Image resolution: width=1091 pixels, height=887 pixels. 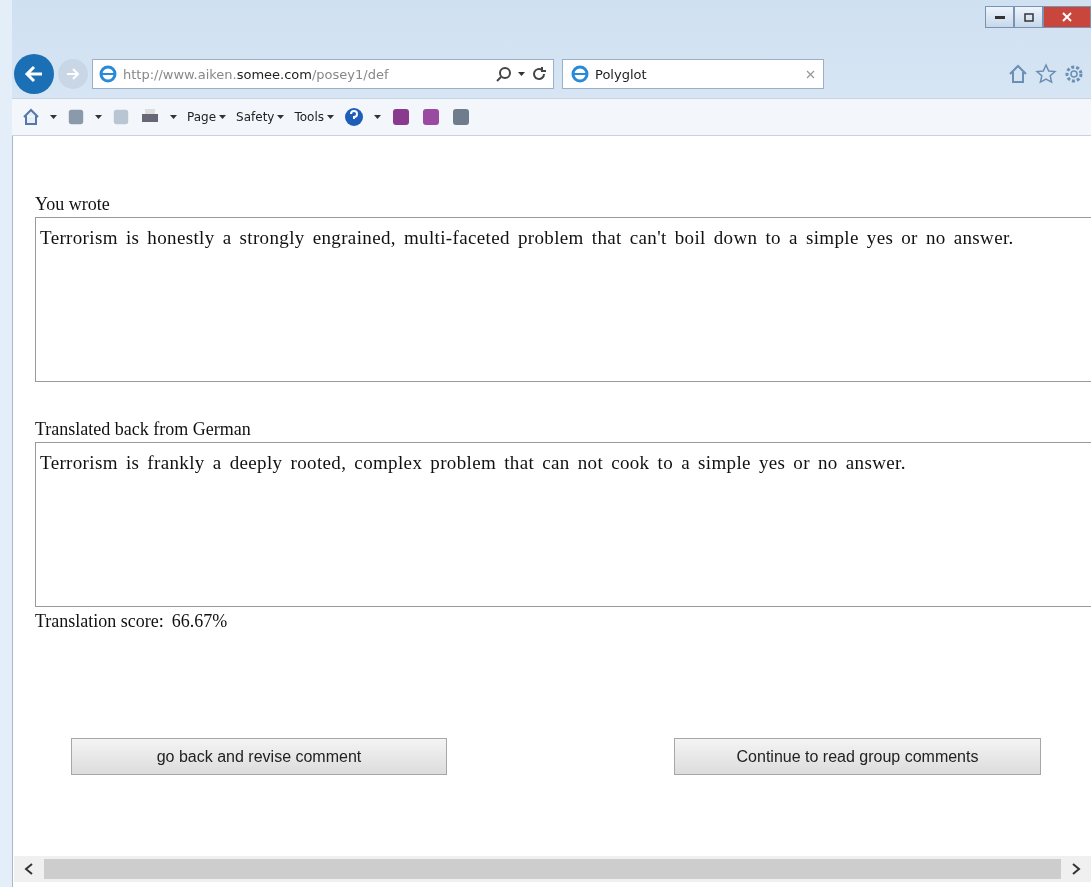 I want to click on maximize-button, so click(x=1028, y=17).